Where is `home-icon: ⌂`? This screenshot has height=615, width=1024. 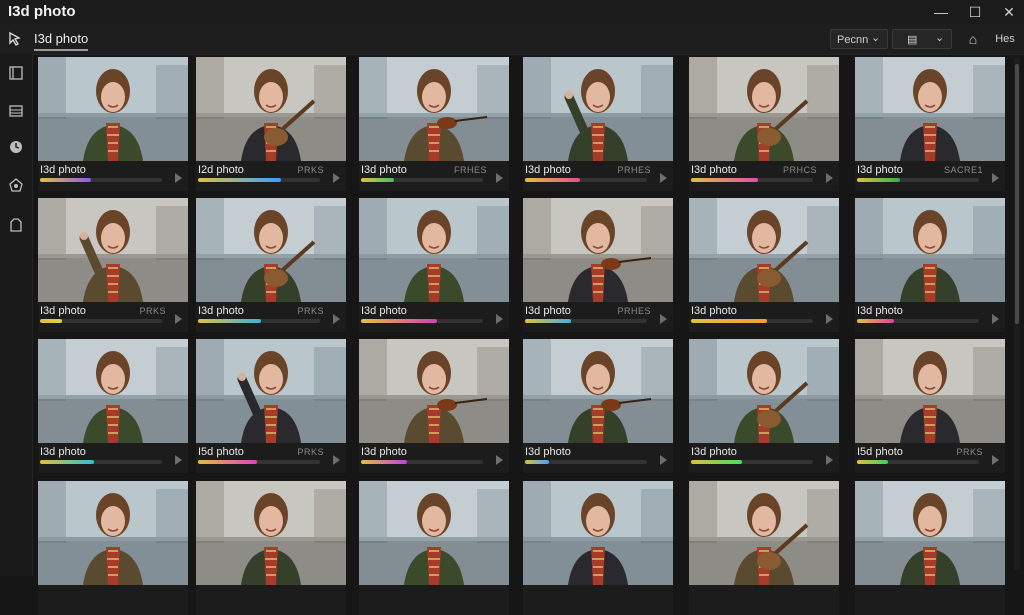 home-icon: ⌂ is located at coordinates (973, 39).